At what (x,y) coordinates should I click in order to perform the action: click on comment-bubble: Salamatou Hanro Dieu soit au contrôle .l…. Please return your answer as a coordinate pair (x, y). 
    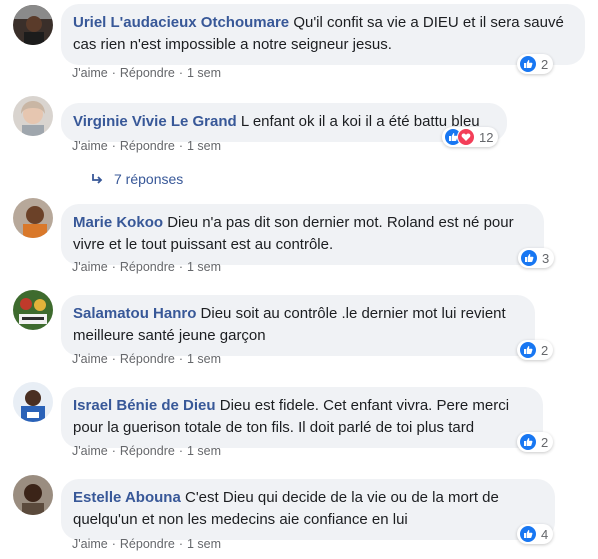
    Looking at the image, I should click on (298, 325).